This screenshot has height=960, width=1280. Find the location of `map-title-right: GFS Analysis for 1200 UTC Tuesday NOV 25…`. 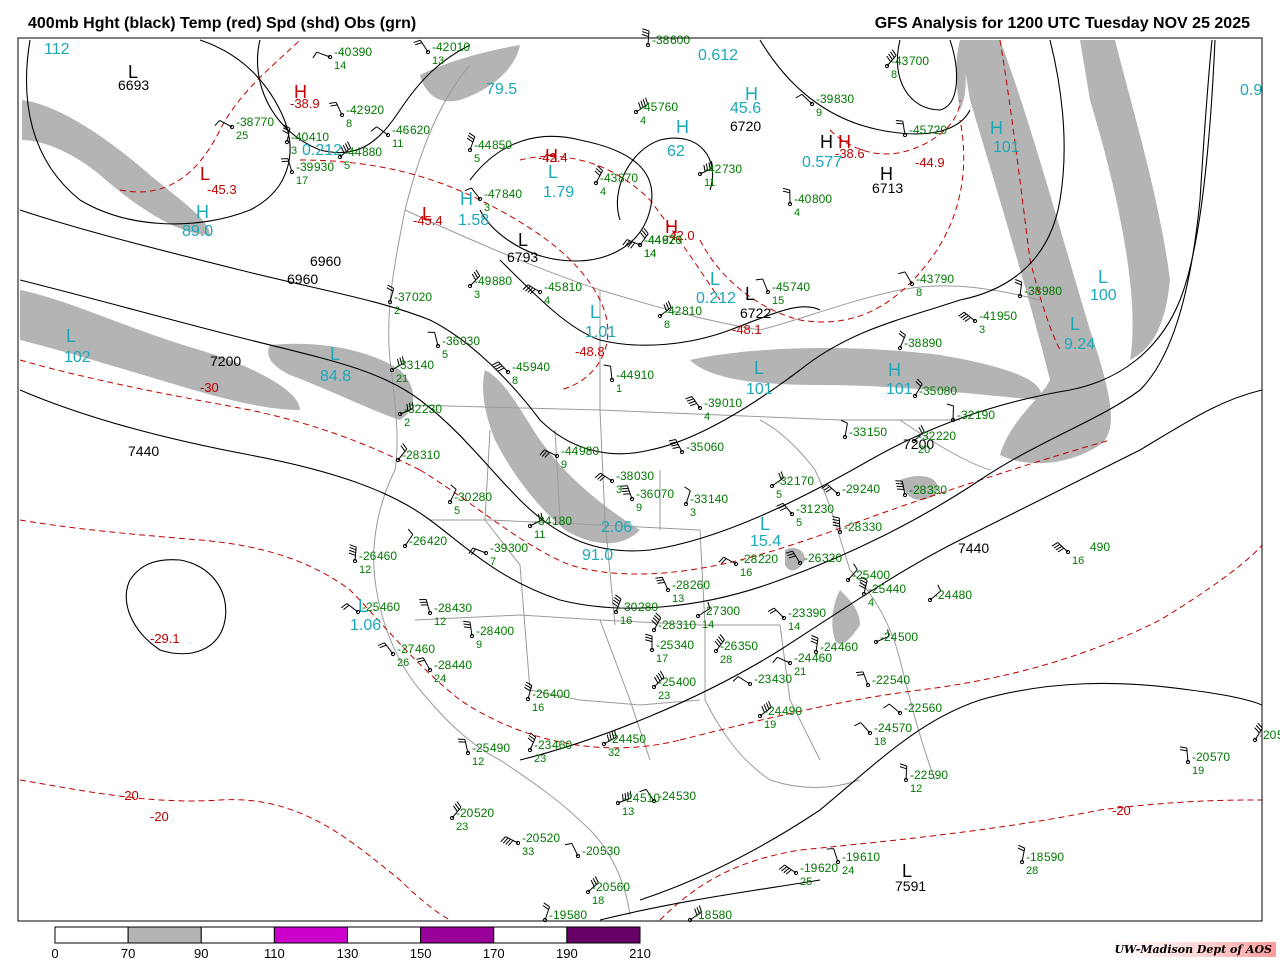

map-title-right: GFS Analysis for 1200 UTC Tuesday NOV 25… is located at coordinates (1062, 23).